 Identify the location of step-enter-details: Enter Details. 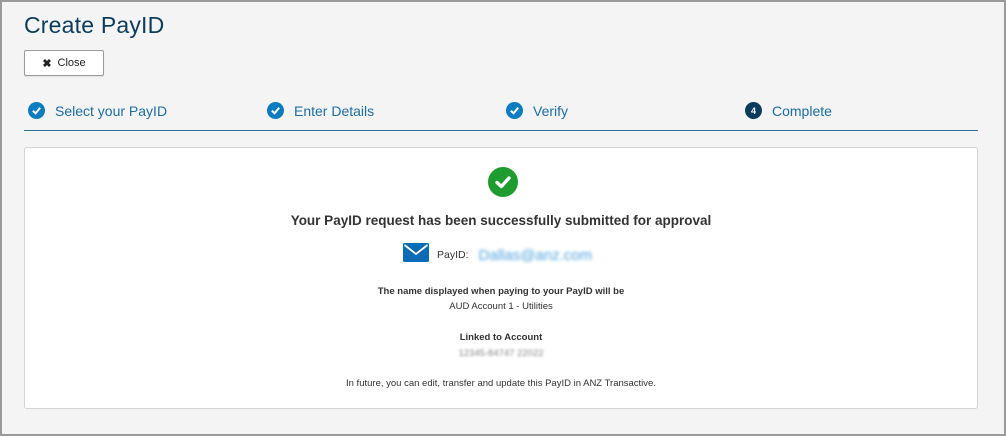
(320, 110).